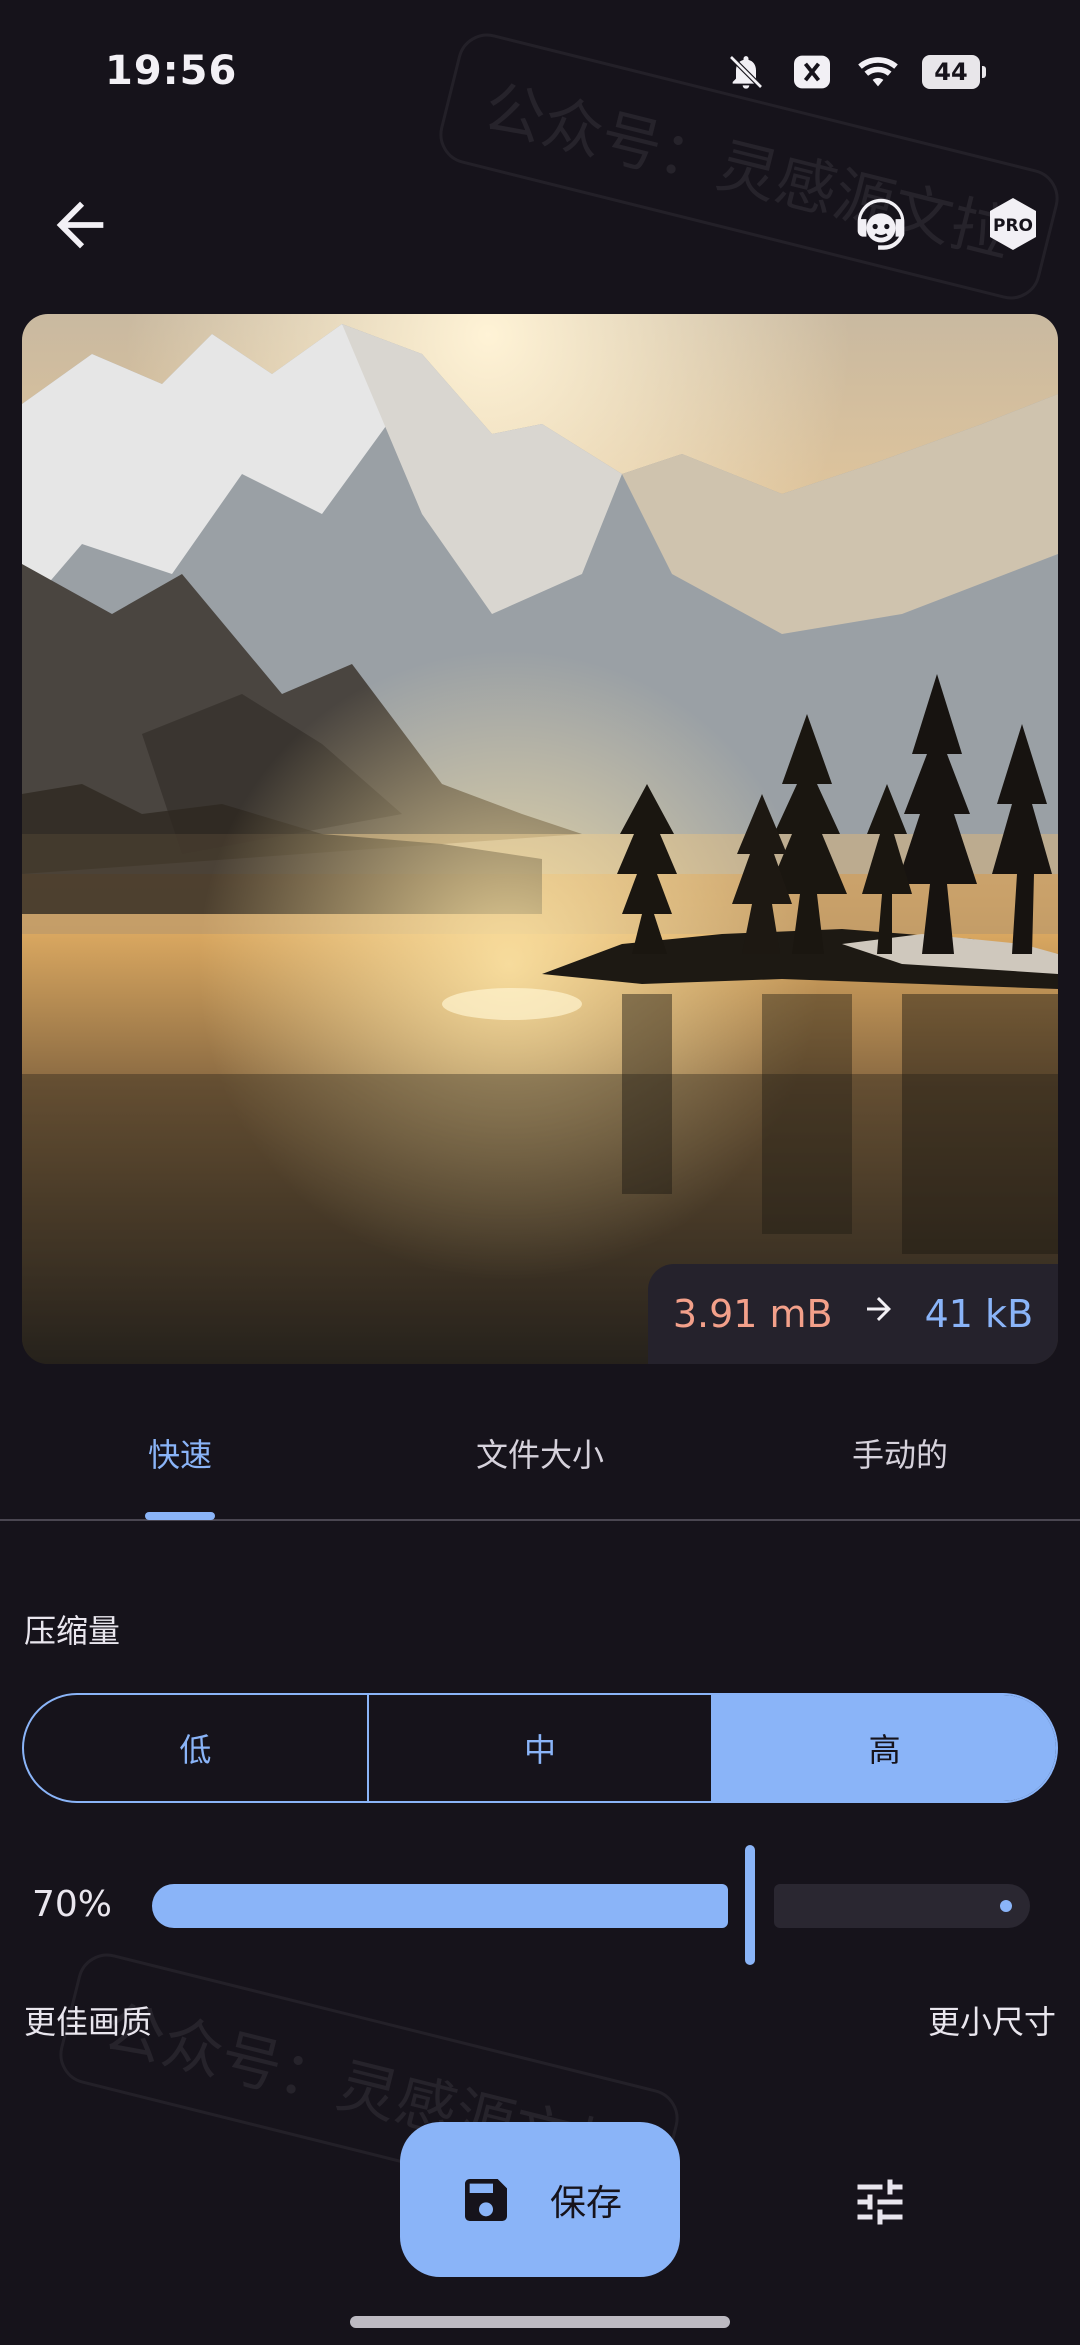 The height and width of the screenshot is (2345, 1080). Describe the element at coordinates (746, 72) in the screenshot. I see `notifications-off-icon` at that location.